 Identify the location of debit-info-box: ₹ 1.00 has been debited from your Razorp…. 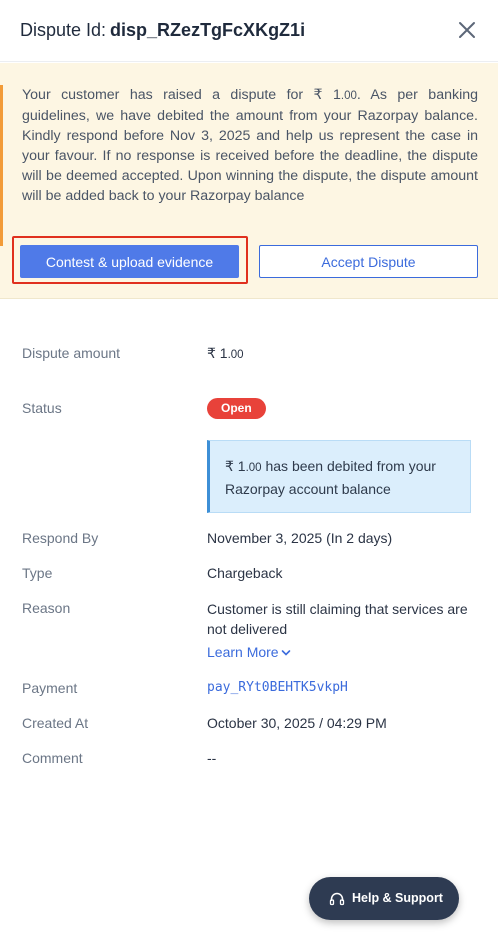
(339, 476).